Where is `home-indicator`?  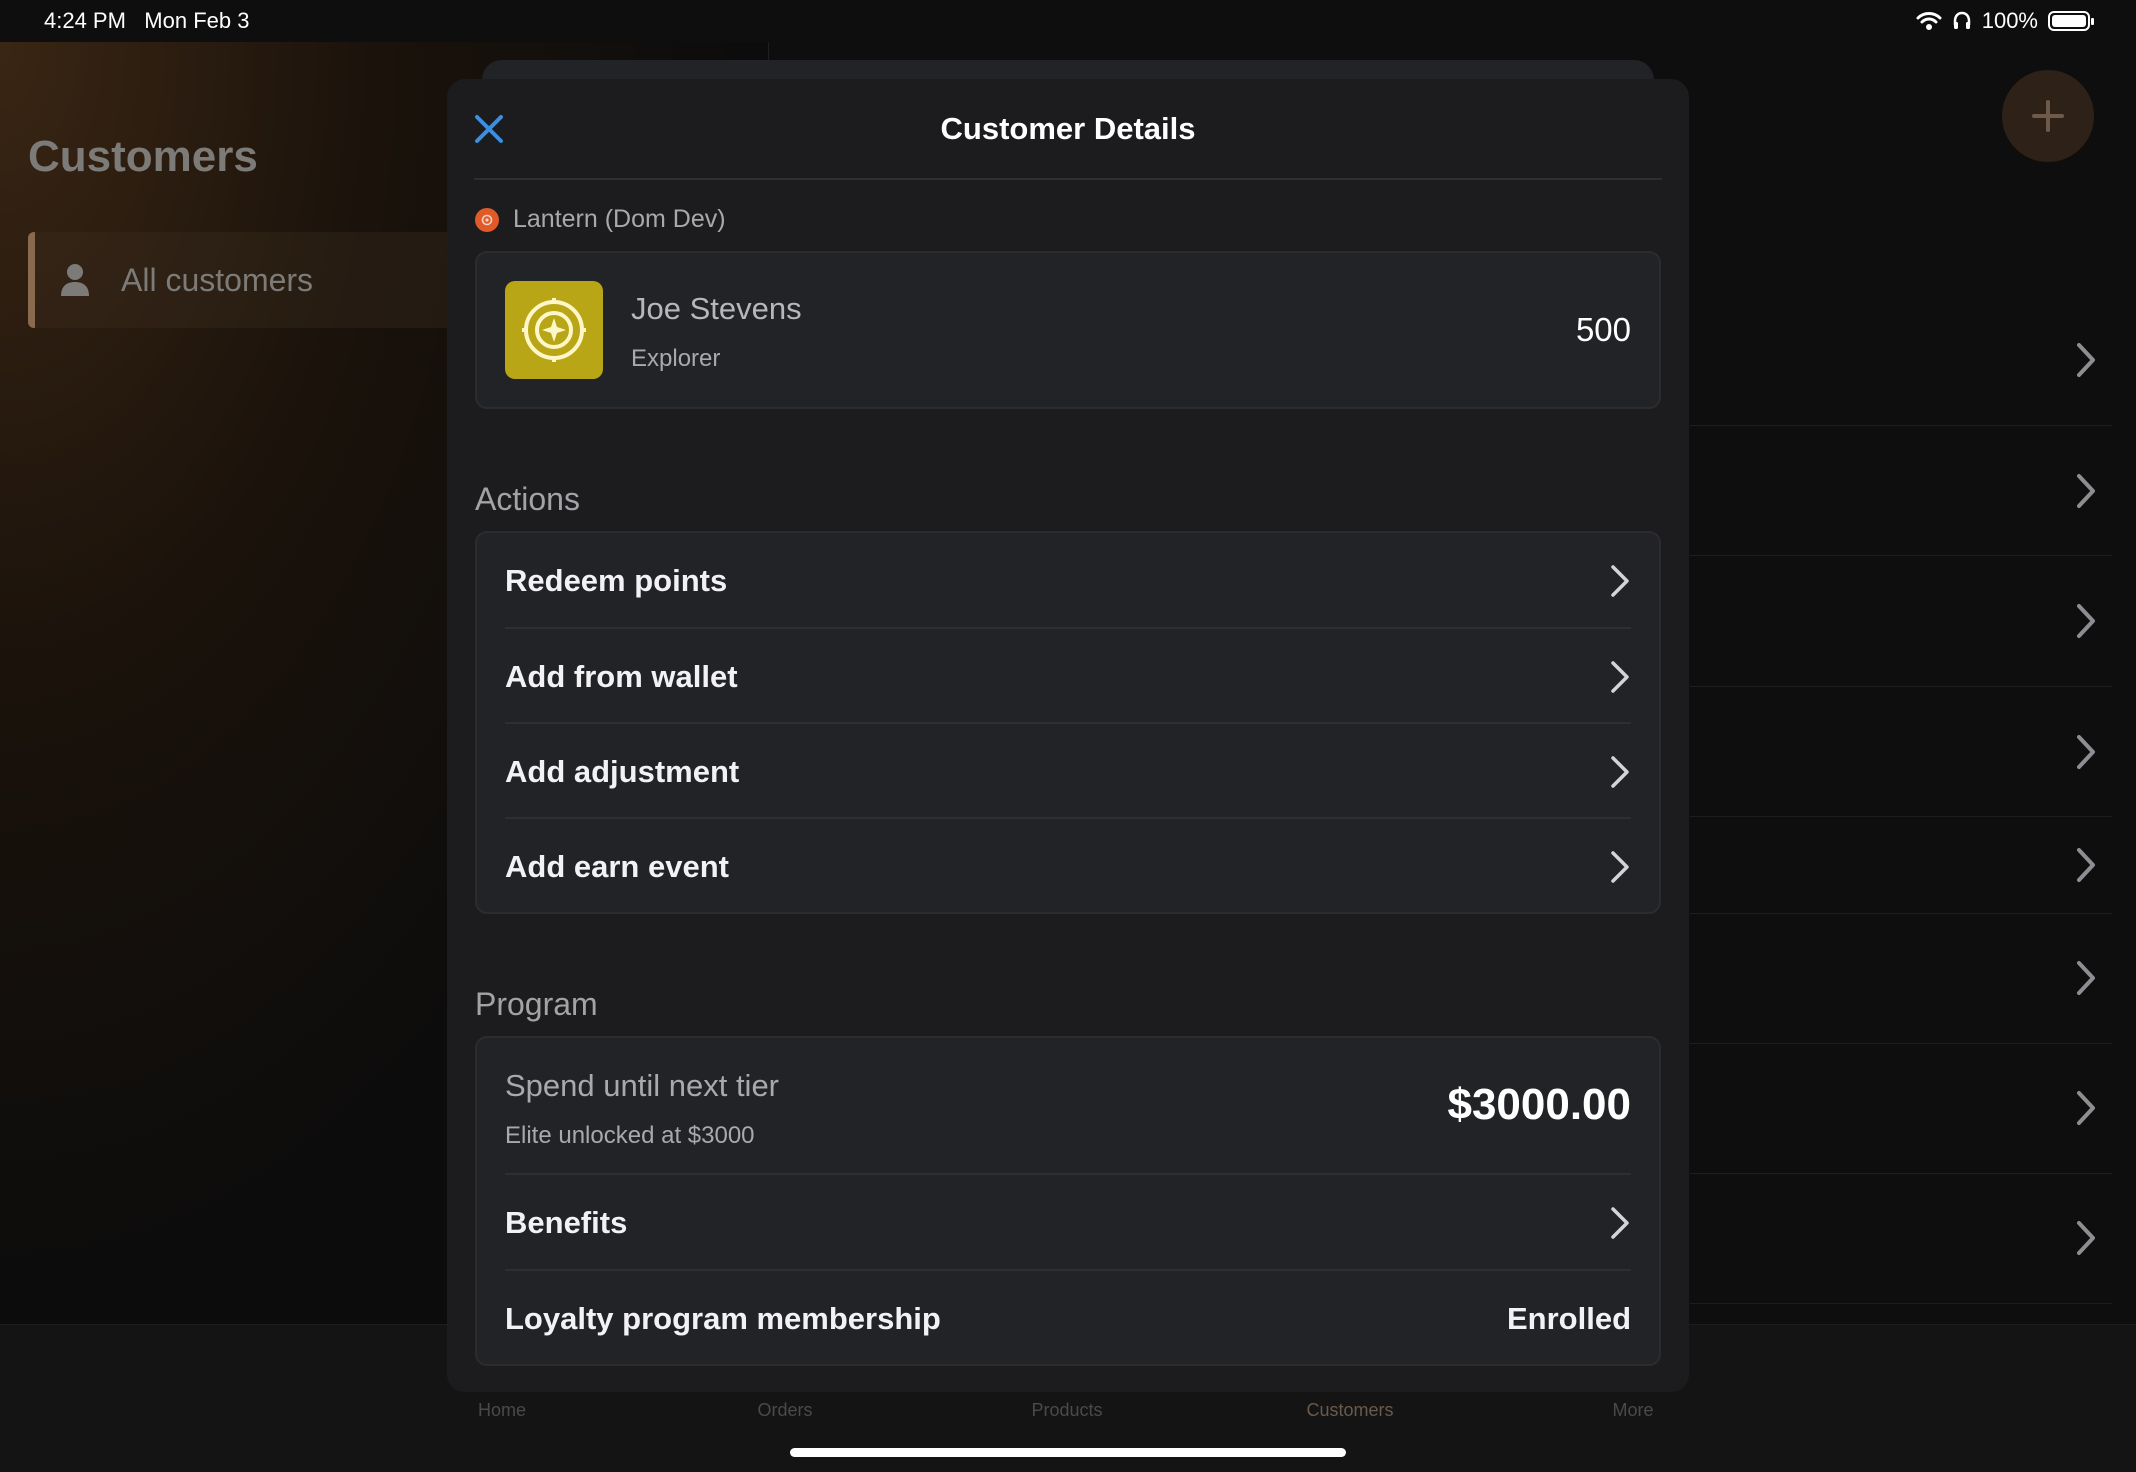 home-indicator is located at coordinates (1068, 1452).